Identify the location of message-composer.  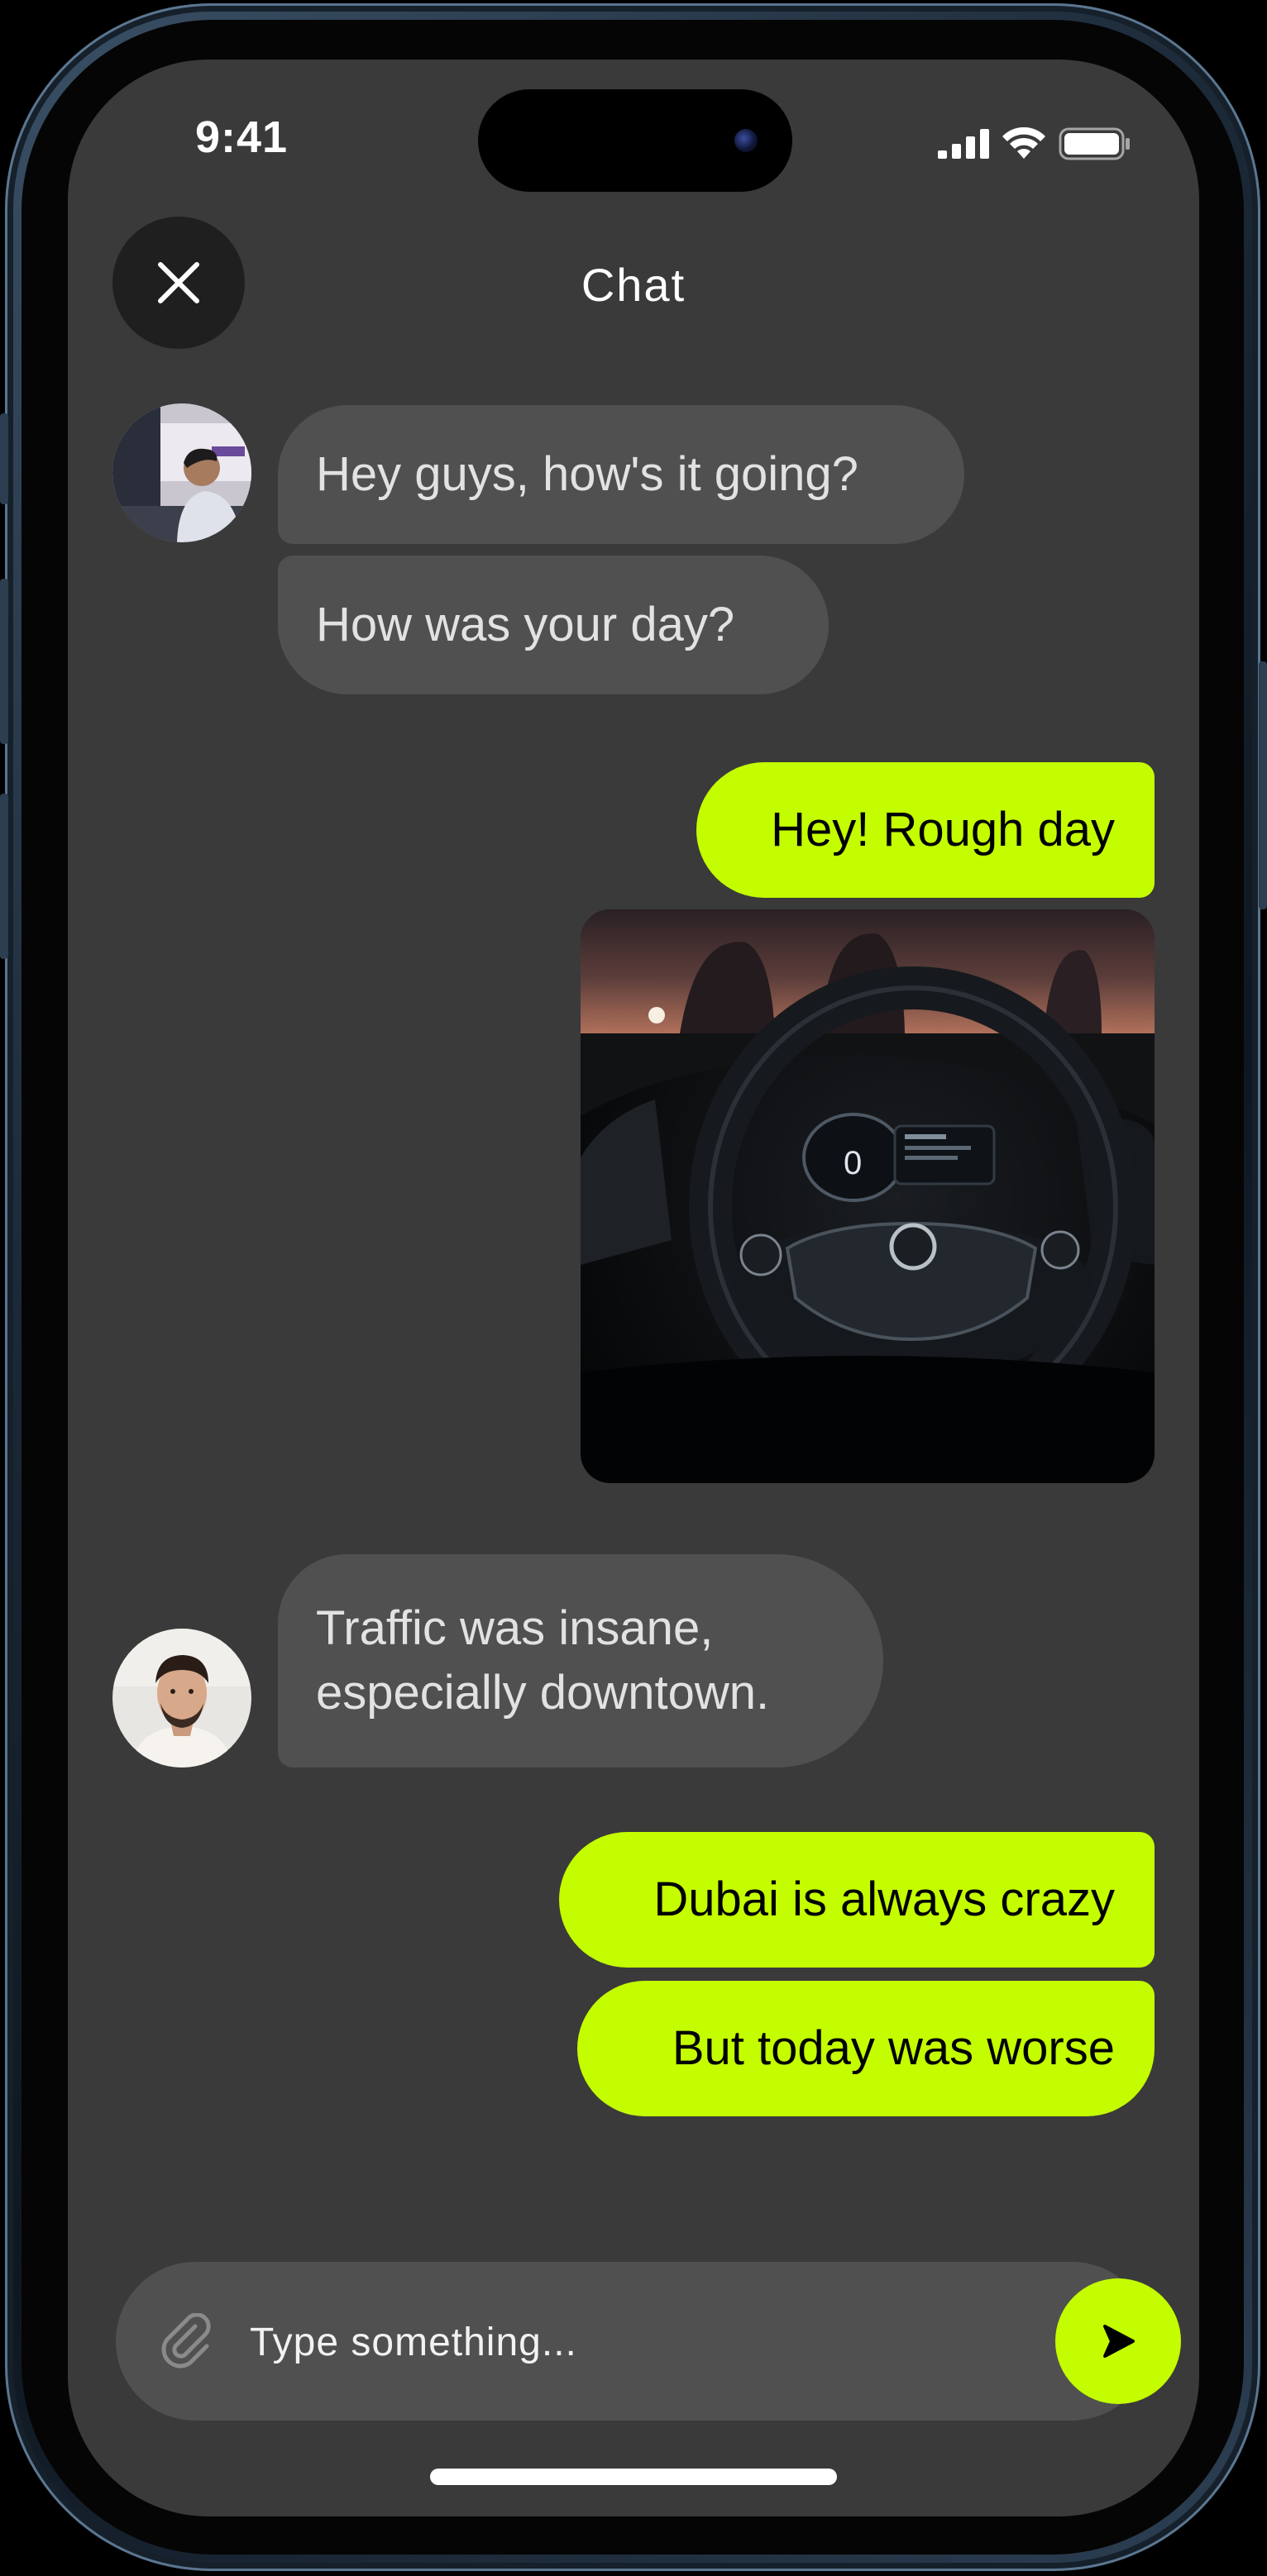
(648, 2341).